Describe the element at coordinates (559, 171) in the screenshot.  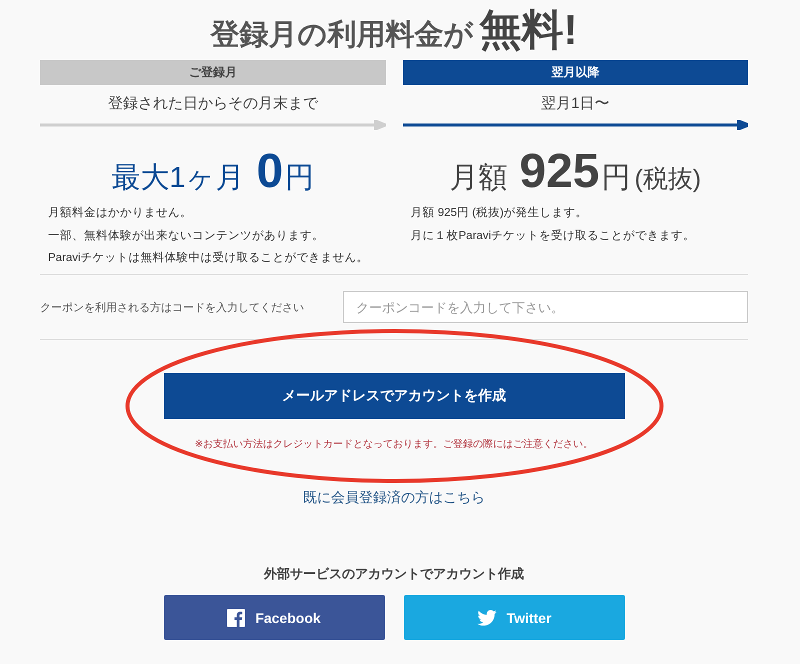
I see `price-amount: 925` at that location.